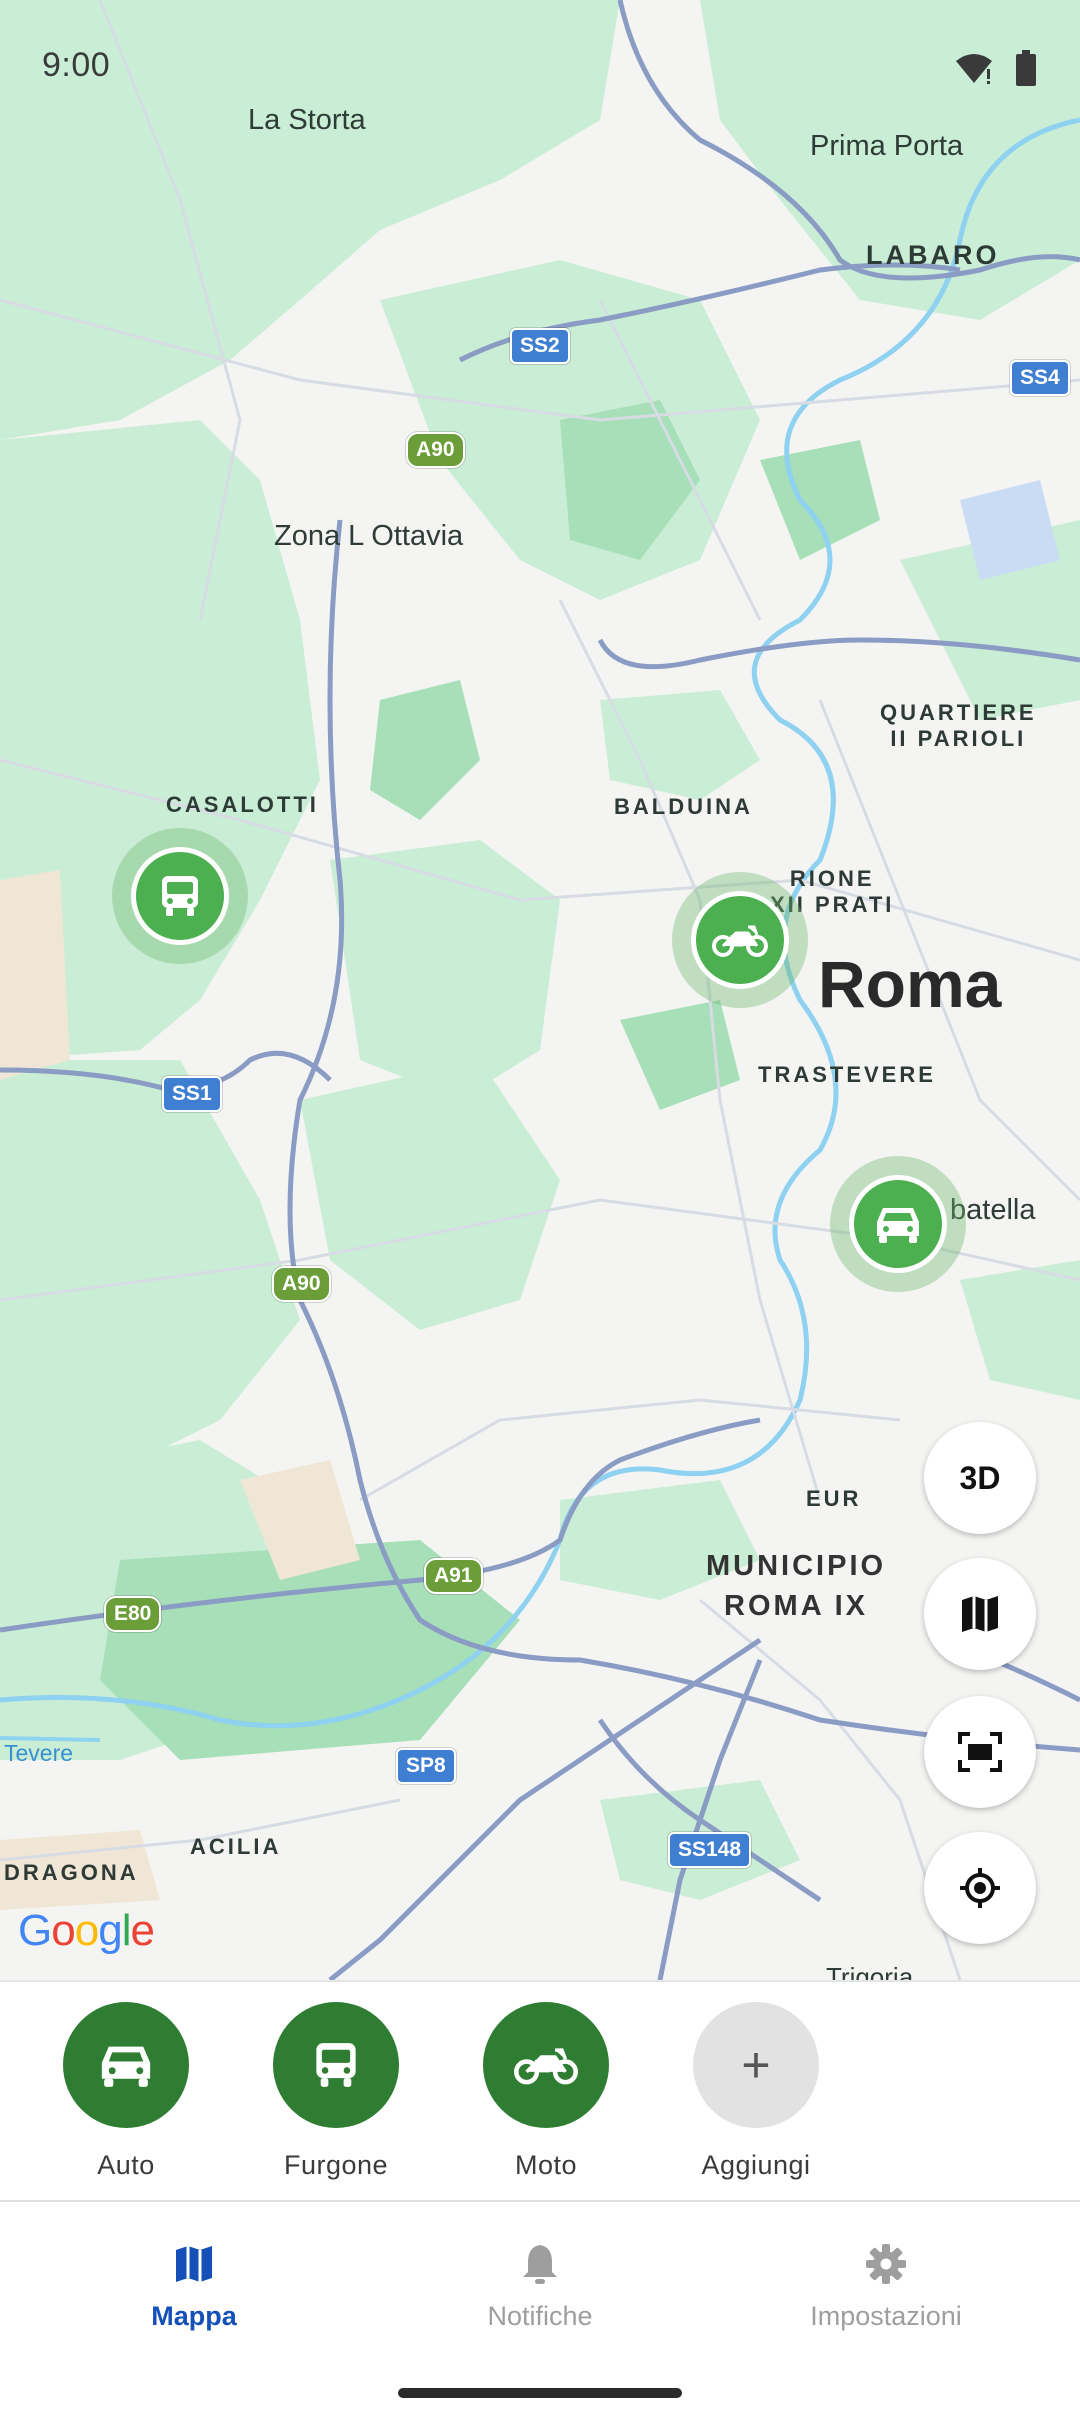 The height and width of the screenshot is (2426, 1080). I want to click on vehicle-moto-button: Moto, so click(546, 2091).